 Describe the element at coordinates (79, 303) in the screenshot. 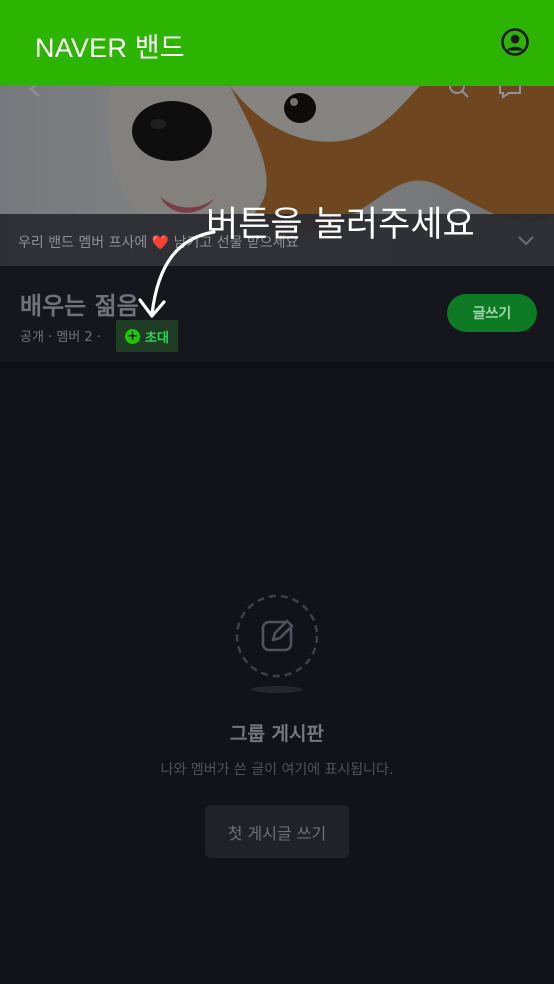

I see `band-name: 배우는 젊음` at that location.